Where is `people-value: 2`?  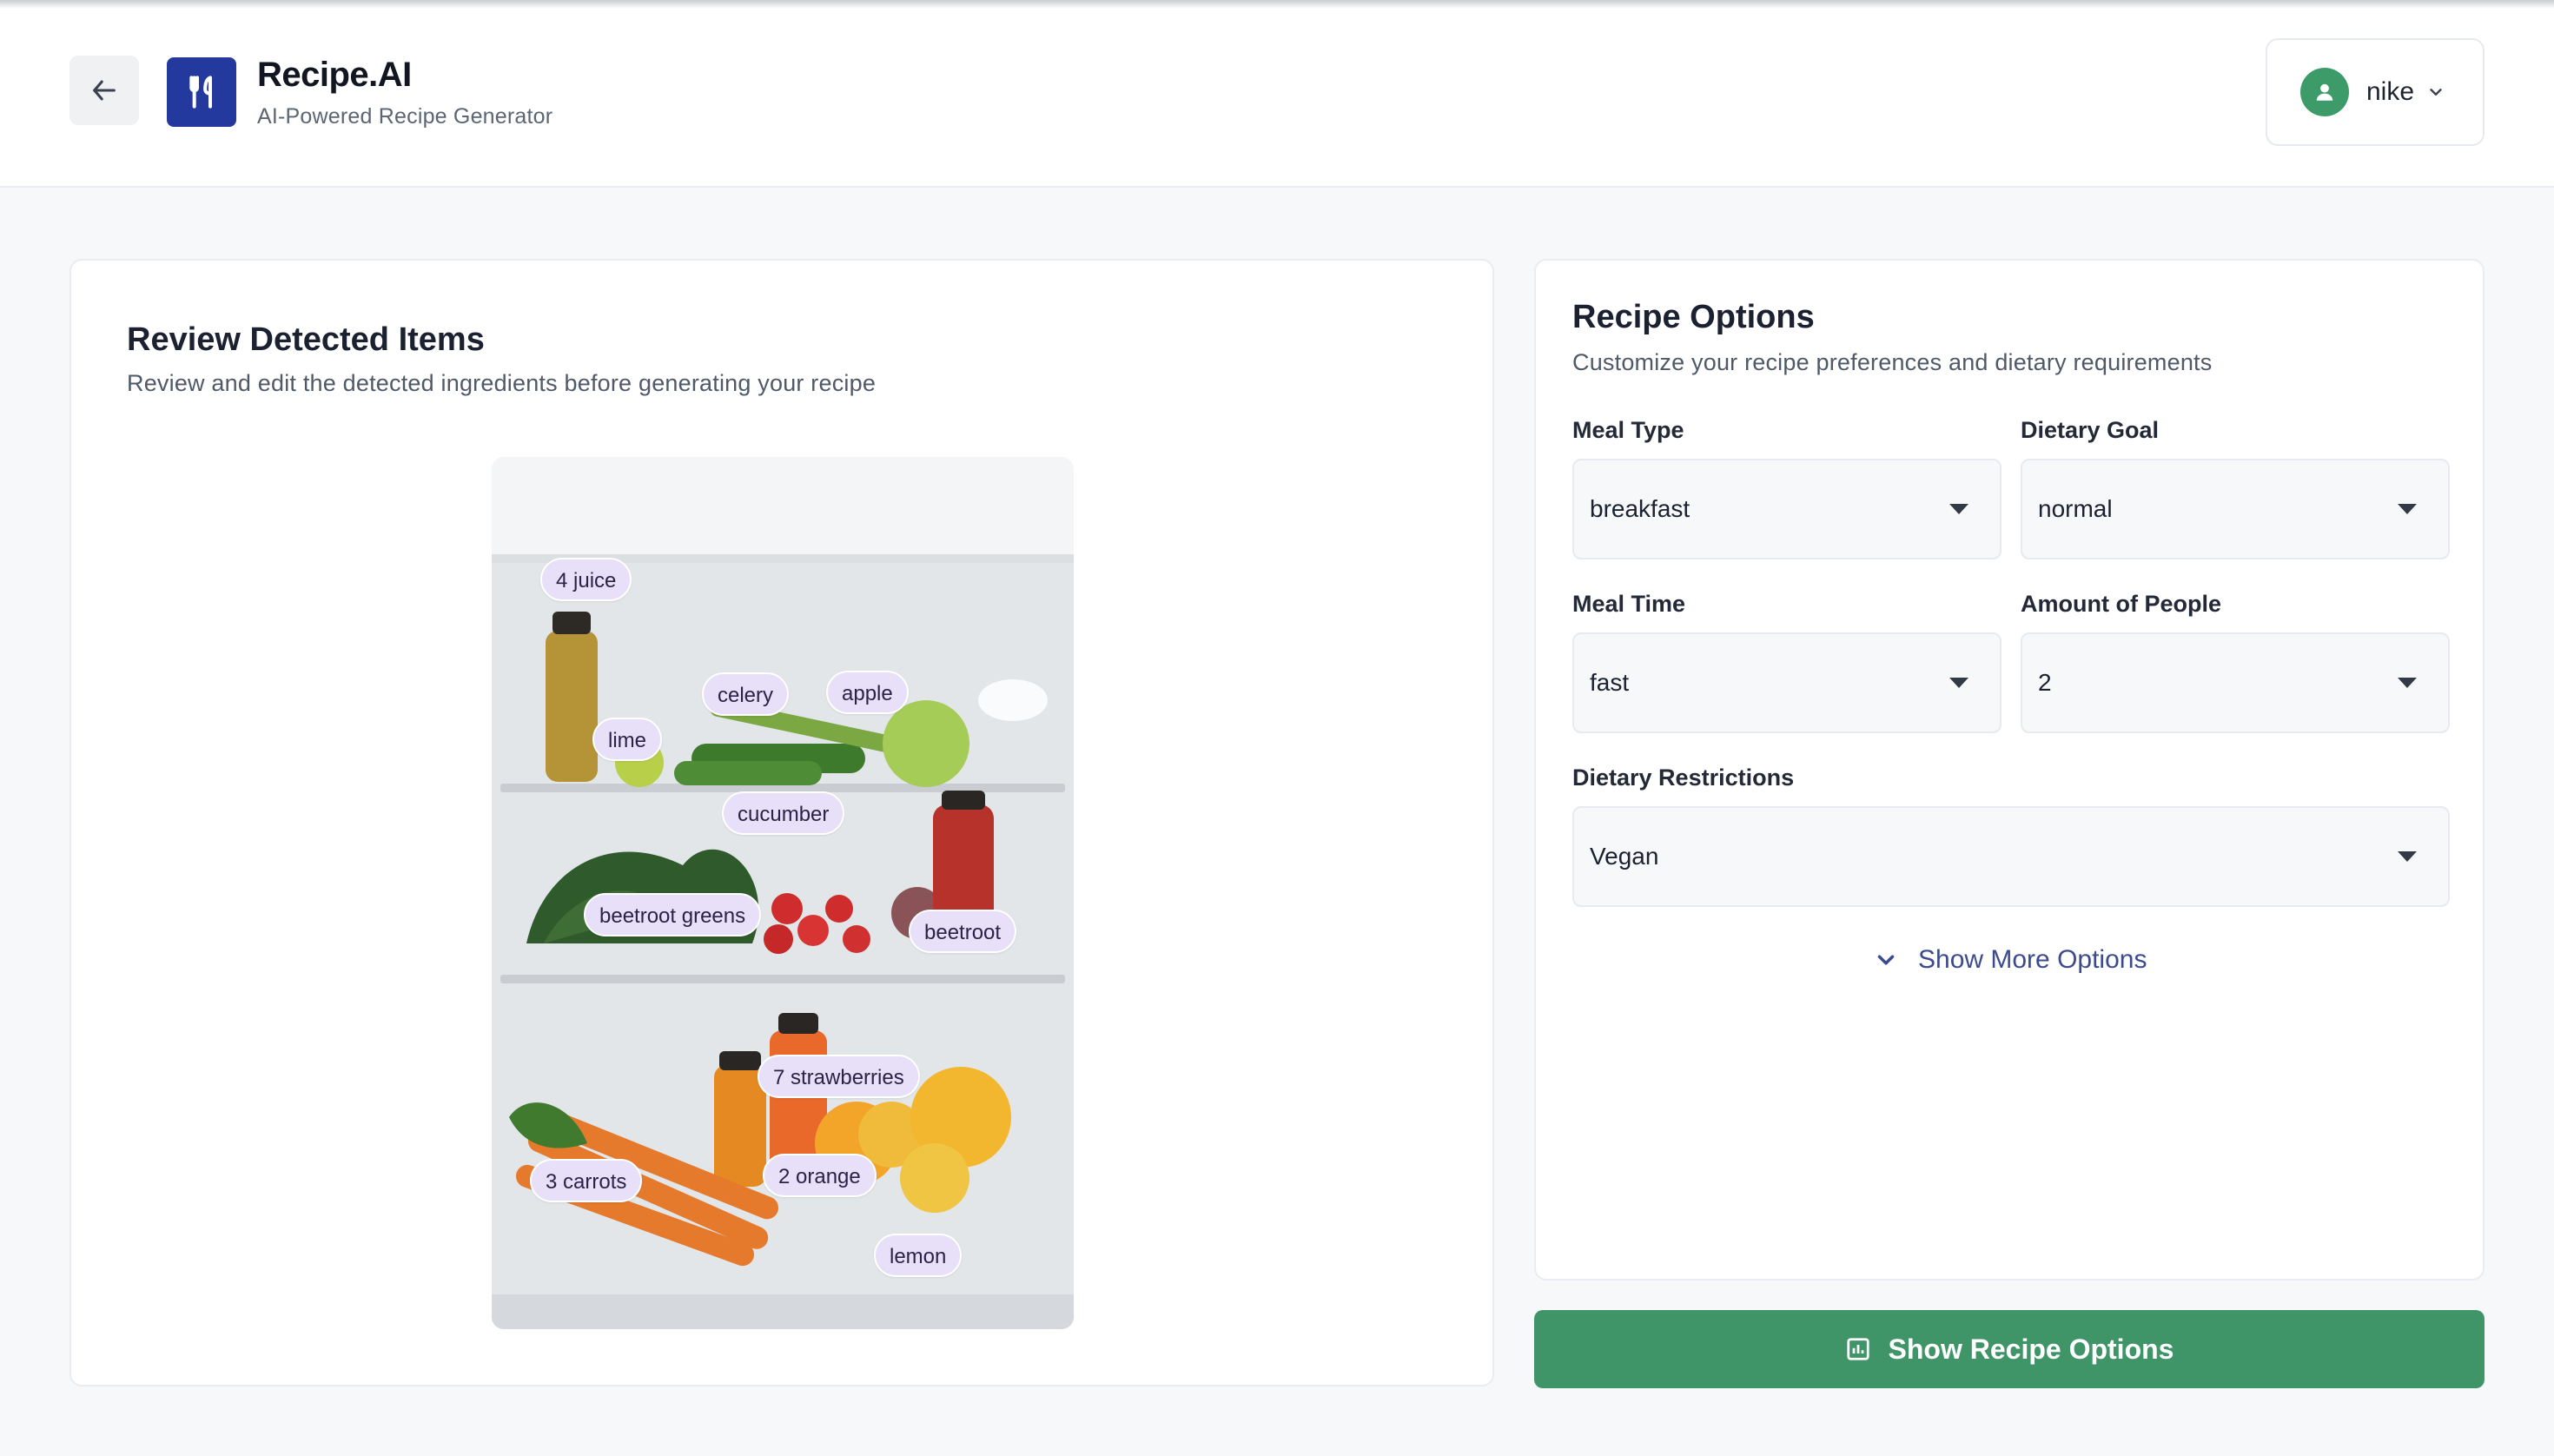
people-value: 2 is located at coordinates (2045, 682).